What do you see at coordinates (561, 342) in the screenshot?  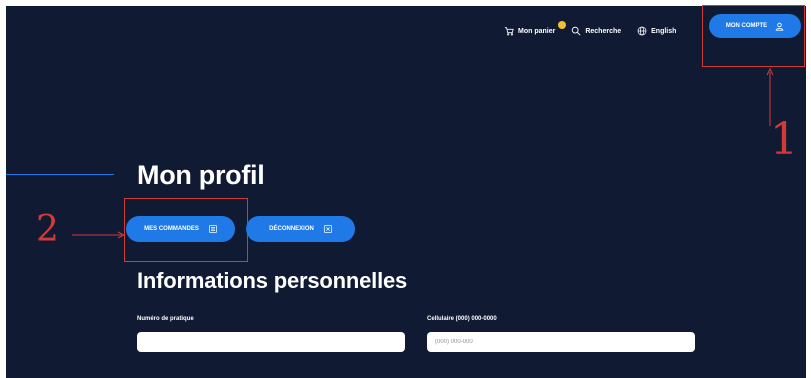 I see `cellphone-field` at bounding box center [561, 342].